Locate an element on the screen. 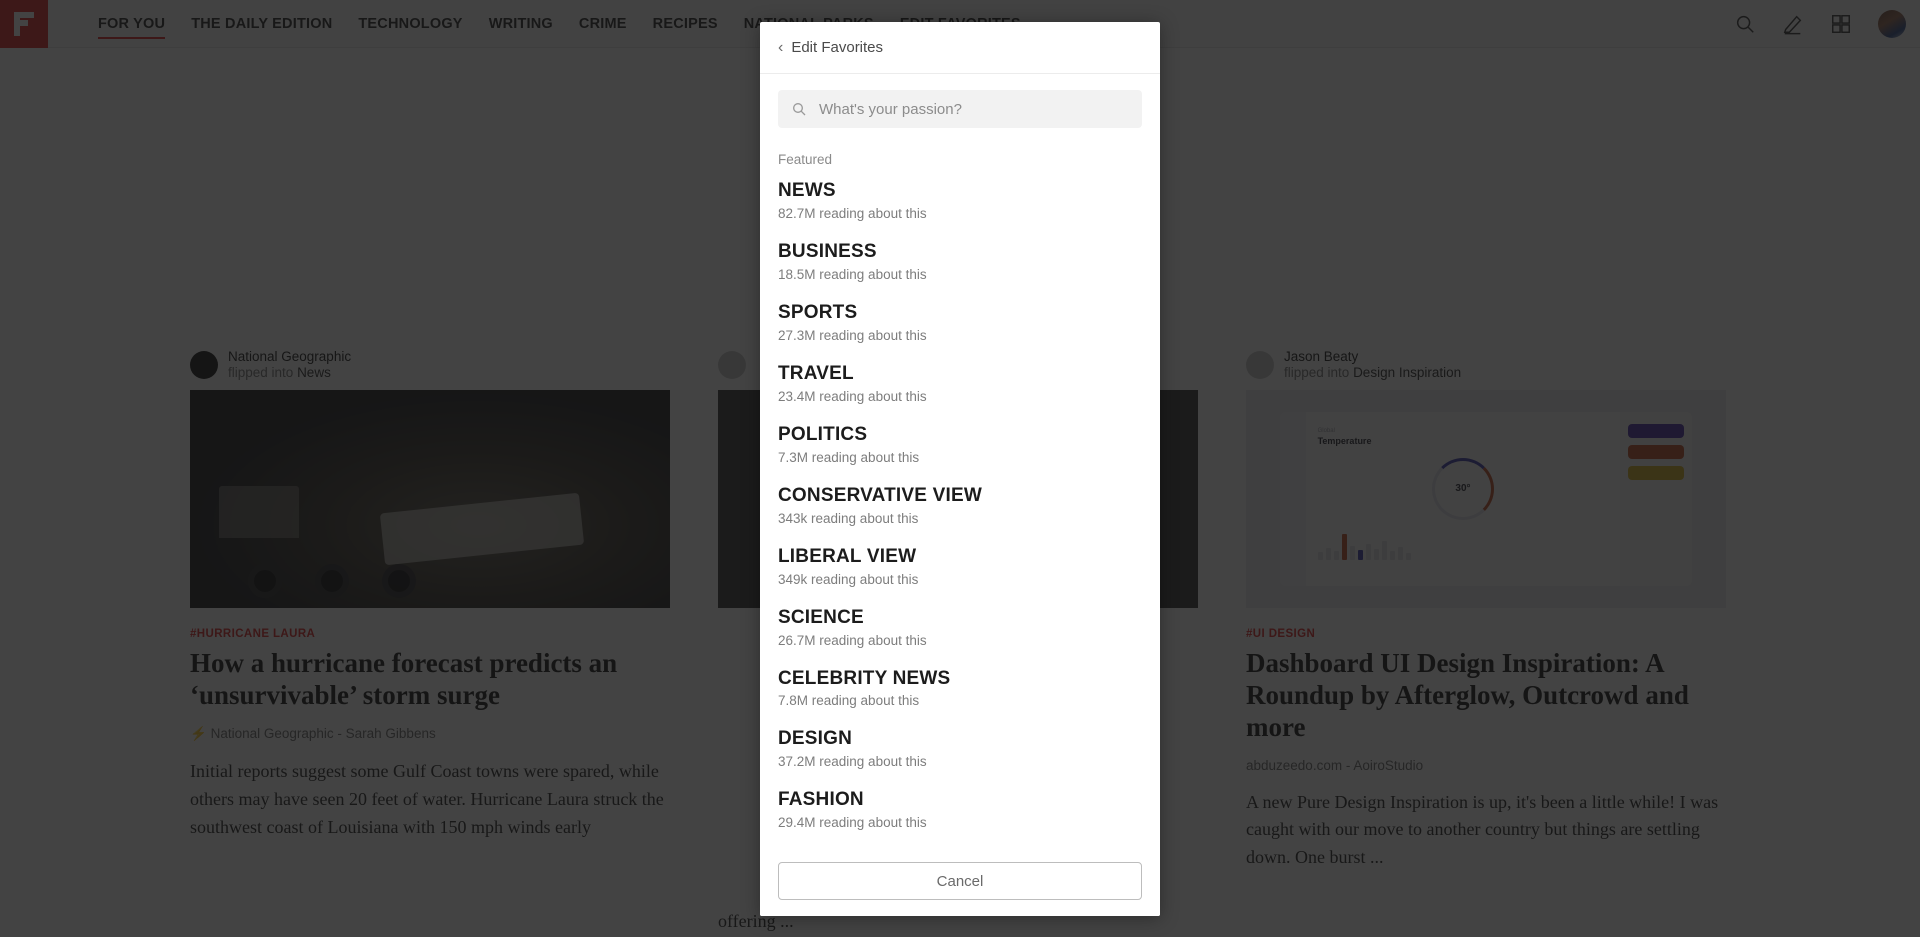 The width and height of the screenshot is (1920, 937). section-label: Featured is located at coordinates (805, 159).